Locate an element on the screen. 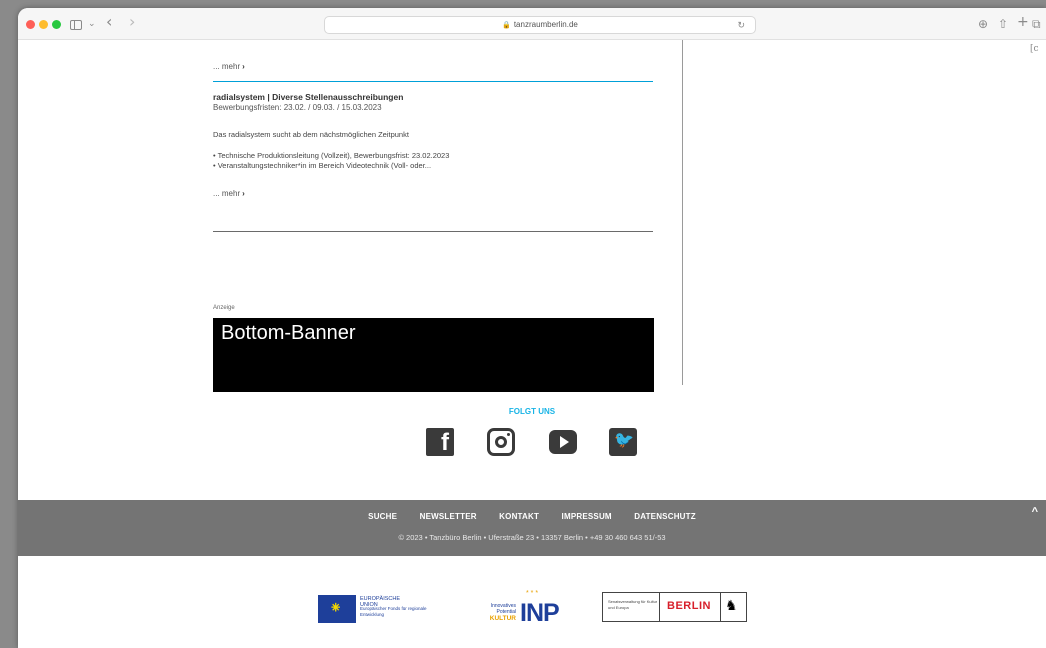 This screenshot has width=1046, height=648. twitter-icon: 🐦 is located at coordinates (623, 442).